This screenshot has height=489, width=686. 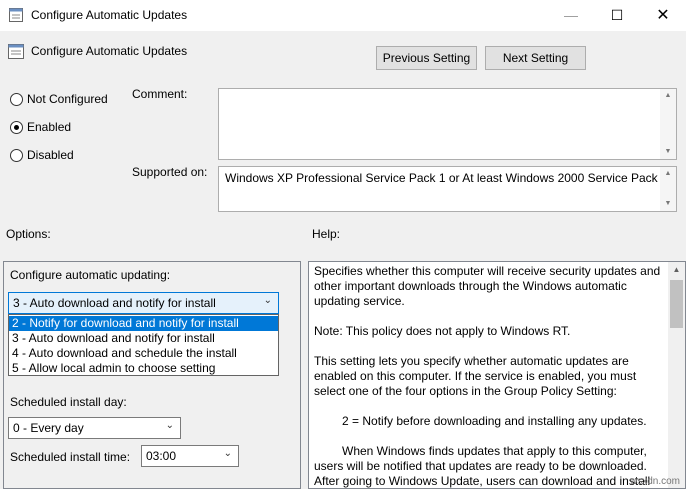 I want to click on install-day-select: 0 - Every day ⌄, so click(x=94, y=428).